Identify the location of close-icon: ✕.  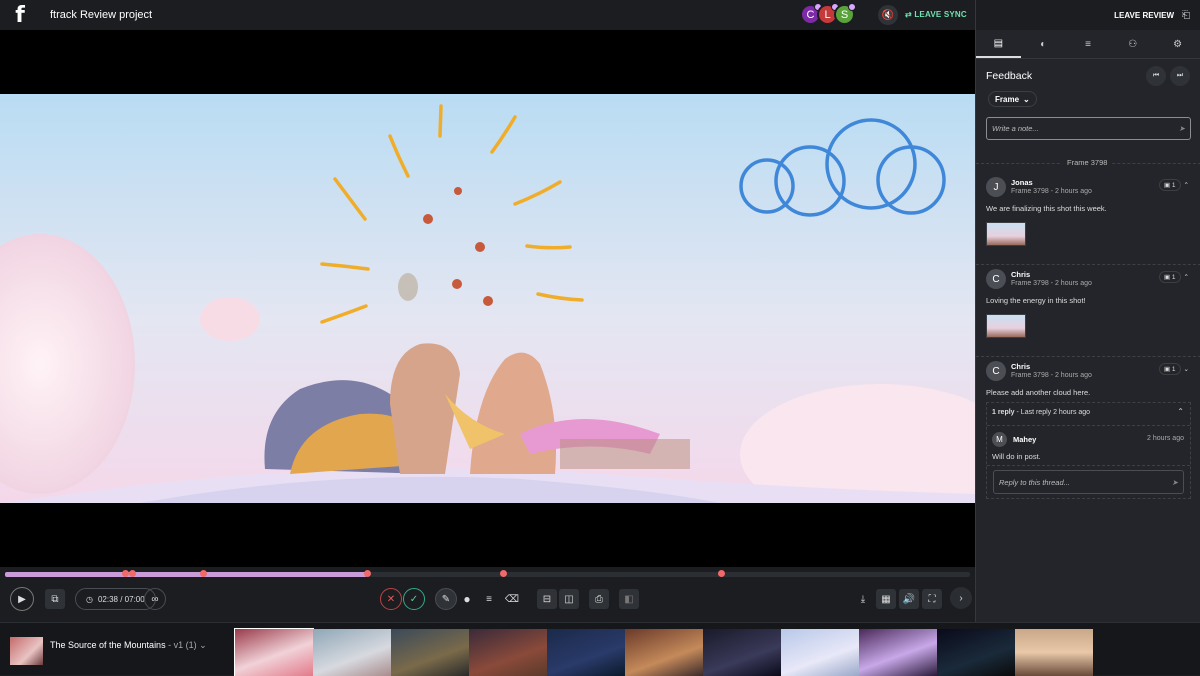
(391, 599).